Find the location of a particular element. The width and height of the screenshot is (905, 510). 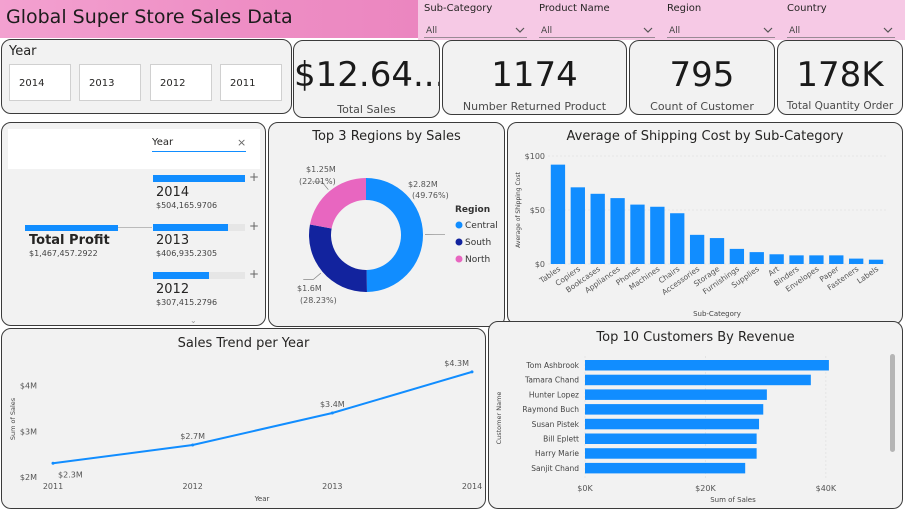

bar-binders is located at coordinates (796, 259).